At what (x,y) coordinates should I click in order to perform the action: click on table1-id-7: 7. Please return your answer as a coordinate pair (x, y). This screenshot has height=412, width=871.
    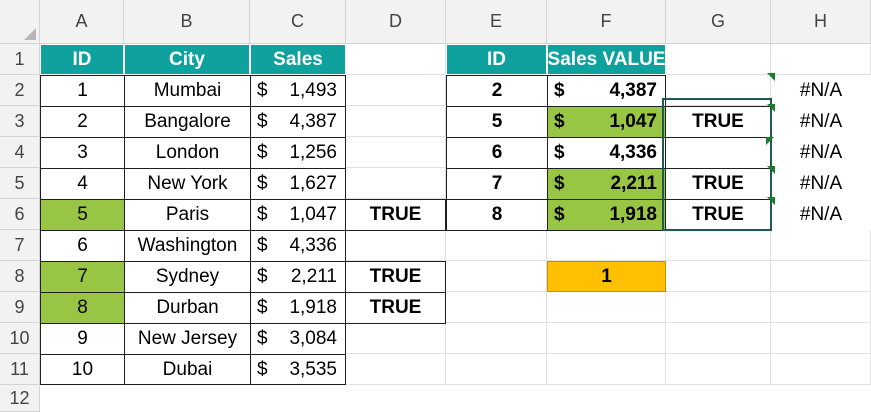
    Looking at the image, I should click on (82, 277).